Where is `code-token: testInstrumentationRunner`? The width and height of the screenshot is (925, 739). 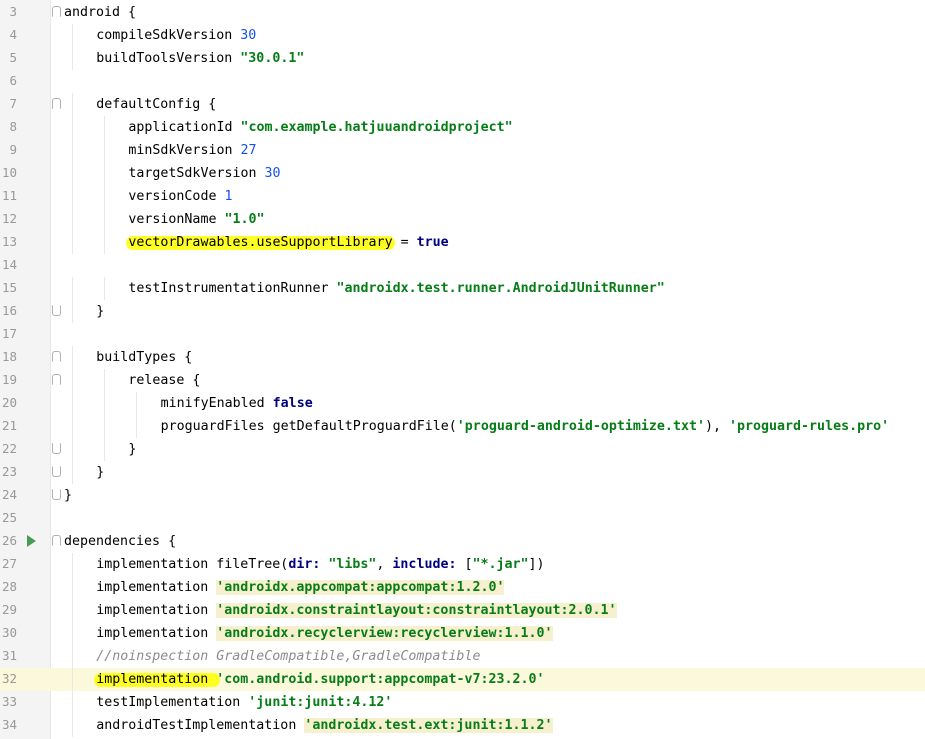
code-token: testInstrumentationRunner is located at coordinates (232, 288).